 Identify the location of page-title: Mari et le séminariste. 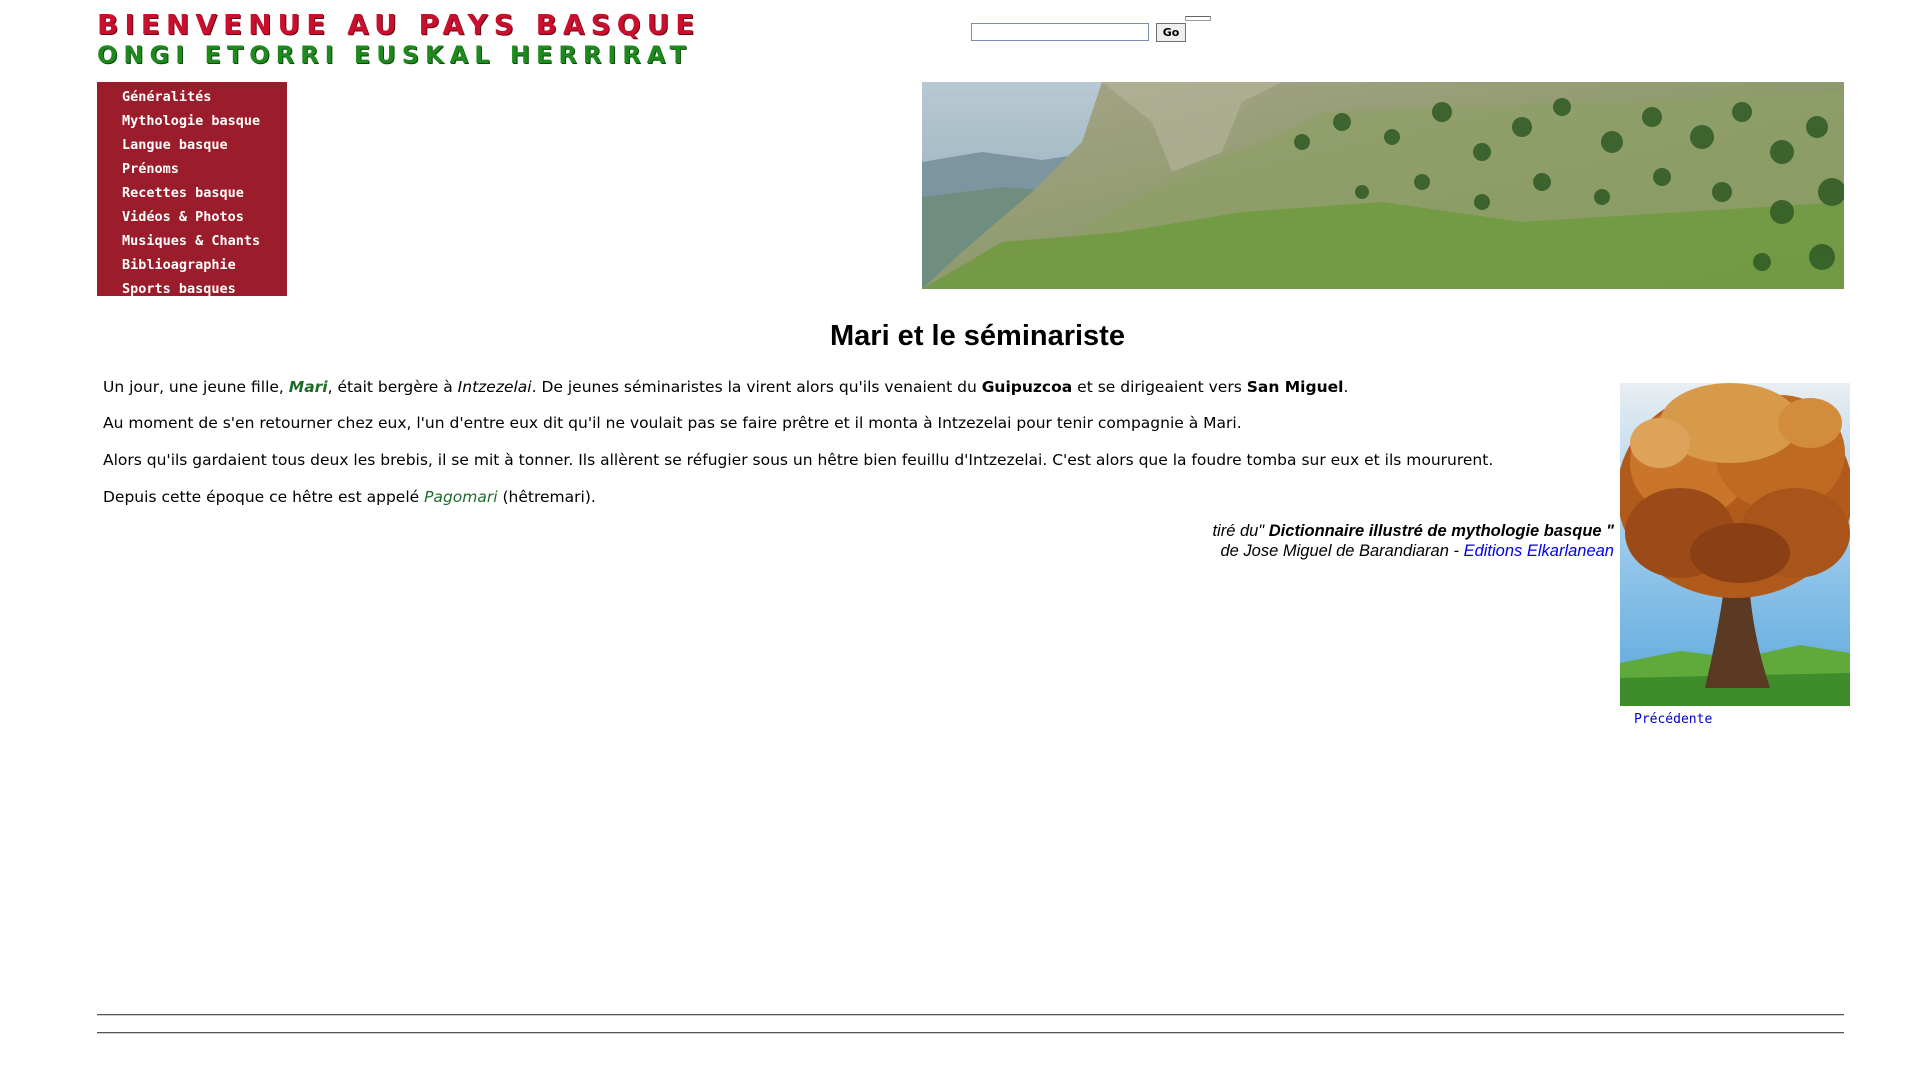
(977, 336).